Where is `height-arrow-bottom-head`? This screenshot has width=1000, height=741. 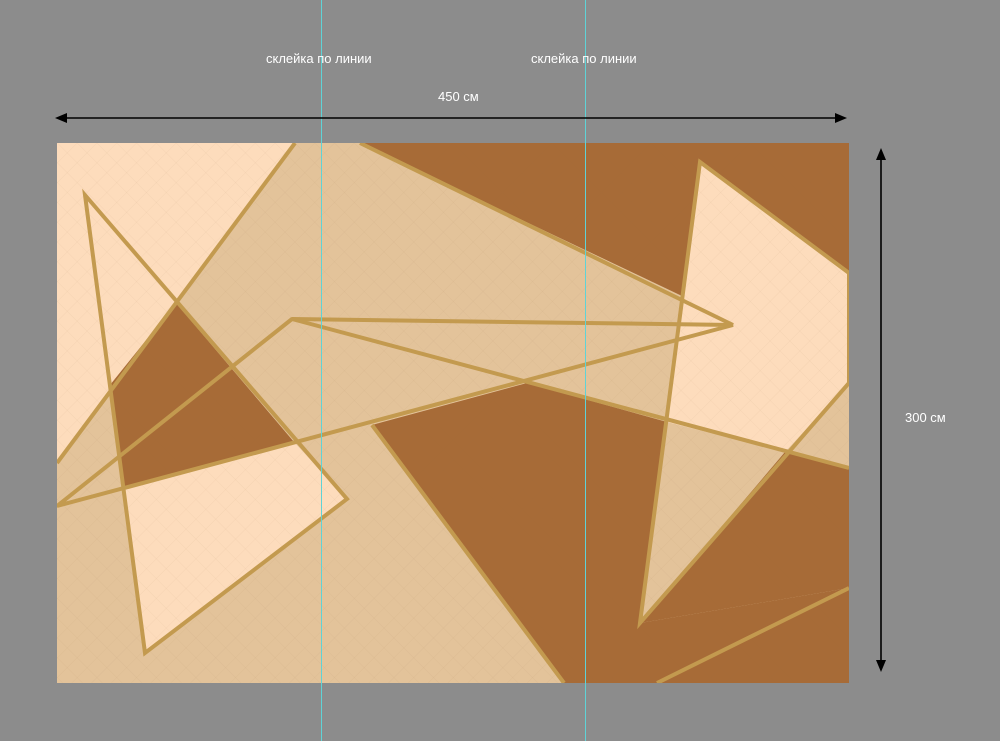 height-arrow-bottom-head is located at coordinates (881, 666).